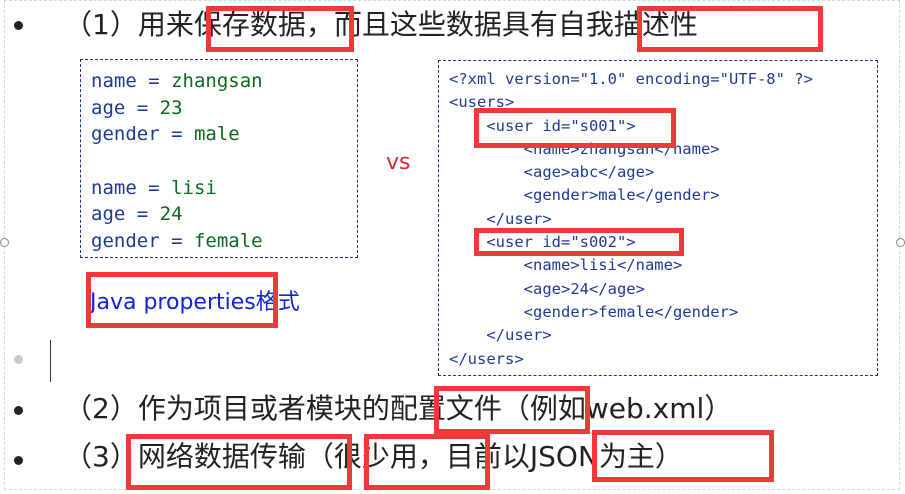  Describe the element at coordinates (18, 359) in the screenshot. I see `bullet-dot-empty` at that location.